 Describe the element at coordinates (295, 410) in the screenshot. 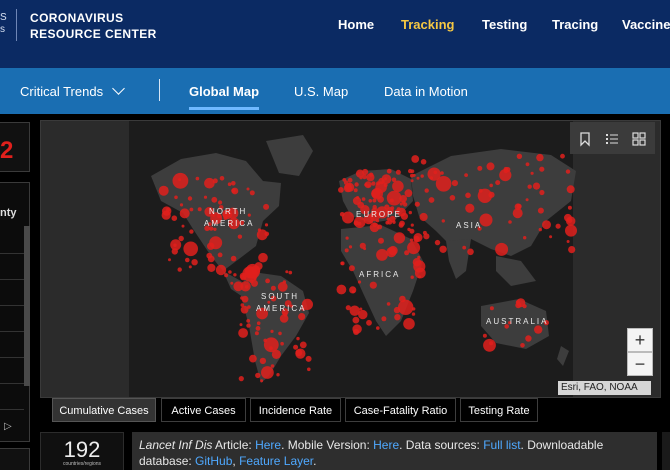

I see `tab-incidence-rate: Incidence Rate` at that location.